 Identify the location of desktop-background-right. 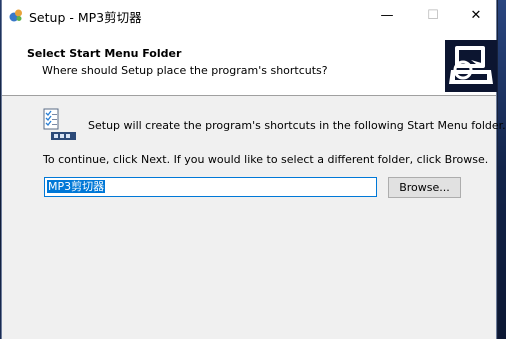
(502, 169).